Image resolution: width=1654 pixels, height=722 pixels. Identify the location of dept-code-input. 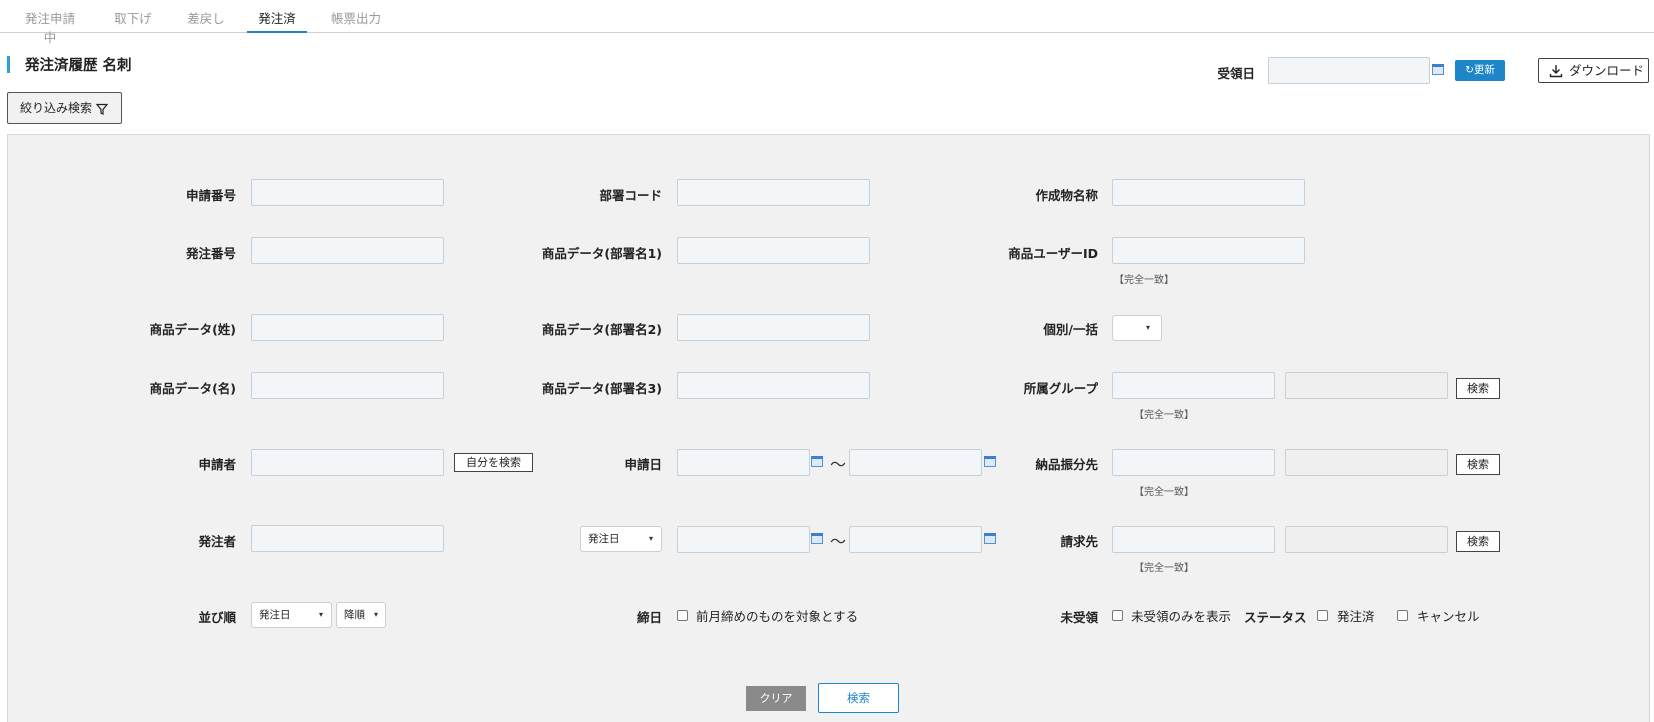
(773, 192).